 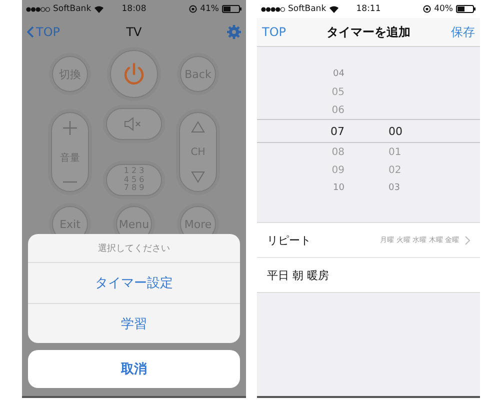 I want to click on hour-option: 06, so click(x=338, y=110).